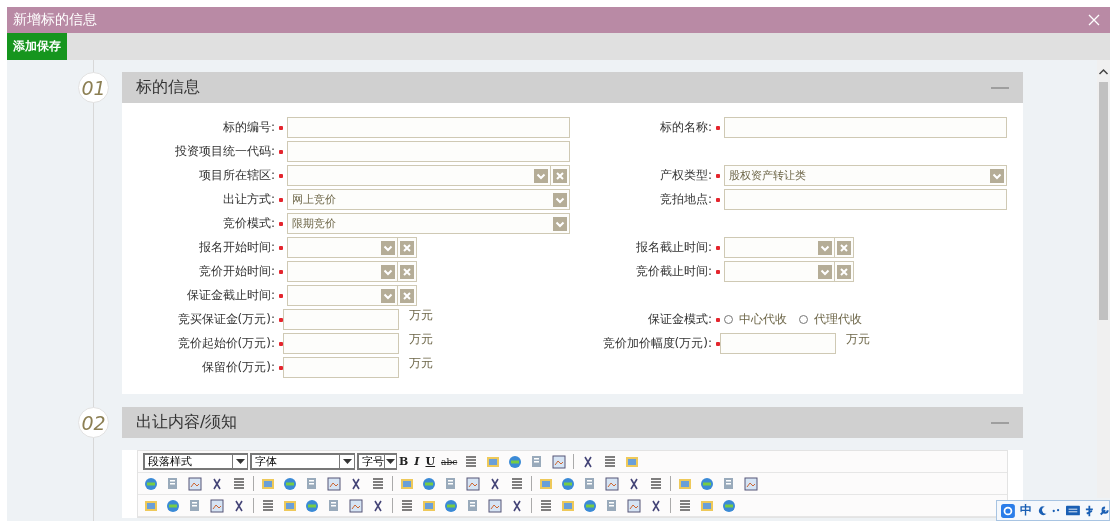  Describe the element at coordinates (1089, 510) in the screenshot. I see `tool-icon` at that location.